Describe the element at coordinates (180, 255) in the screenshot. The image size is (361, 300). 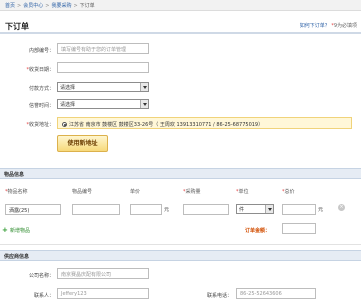
I see `supplier-section-header: 供应商信息` at that location.